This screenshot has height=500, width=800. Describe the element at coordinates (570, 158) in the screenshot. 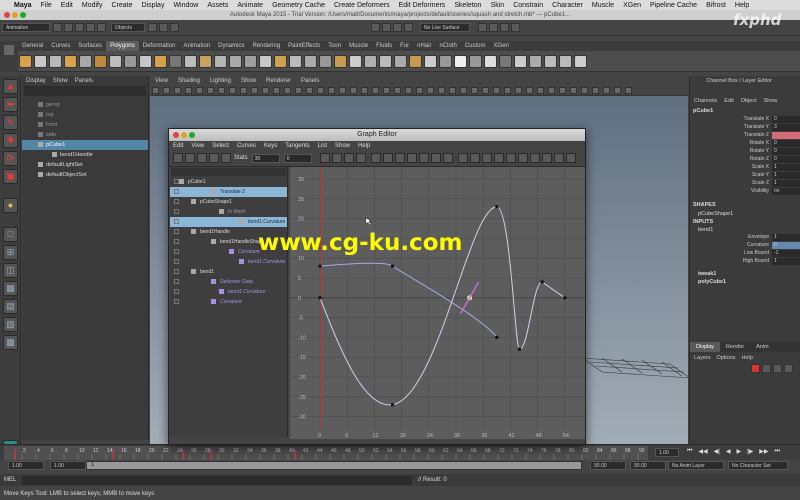

I see `trax-editor-icon` at that location.